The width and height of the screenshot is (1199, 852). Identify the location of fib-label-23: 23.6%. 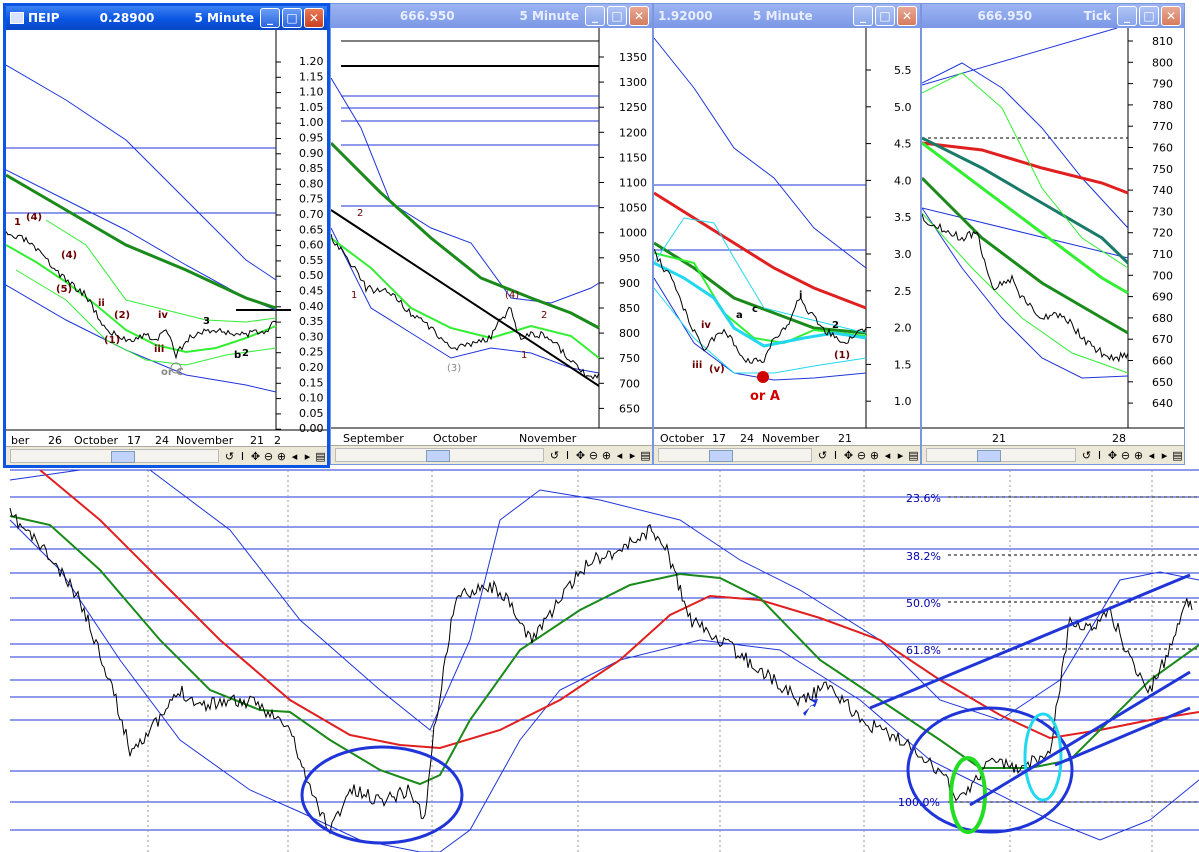
(923, 498).